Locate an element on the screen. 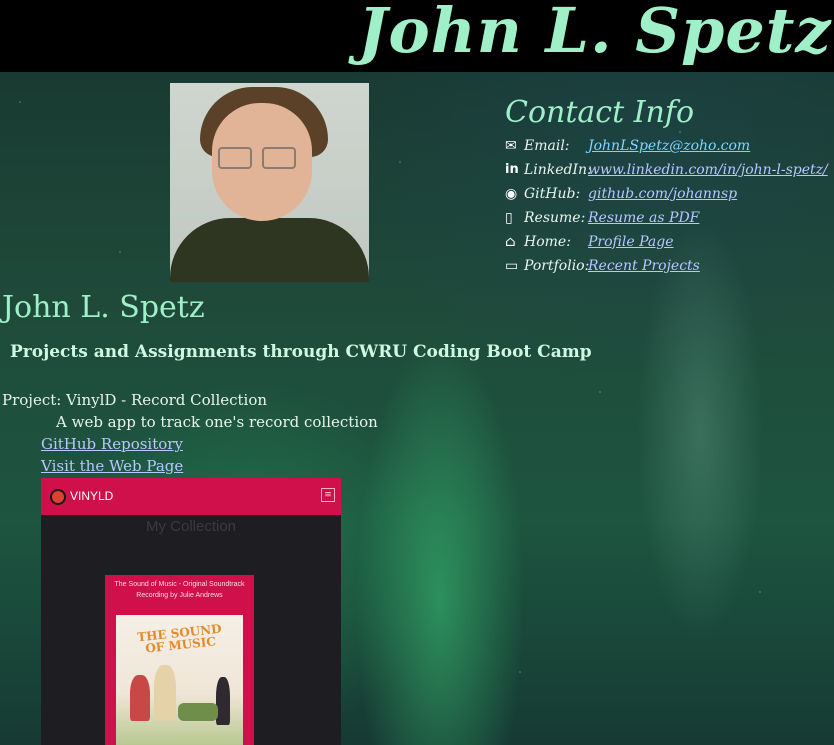 This screenshot has width=834, height=745. header-bar: John L. Spetz is located at coordinates (417, 36).